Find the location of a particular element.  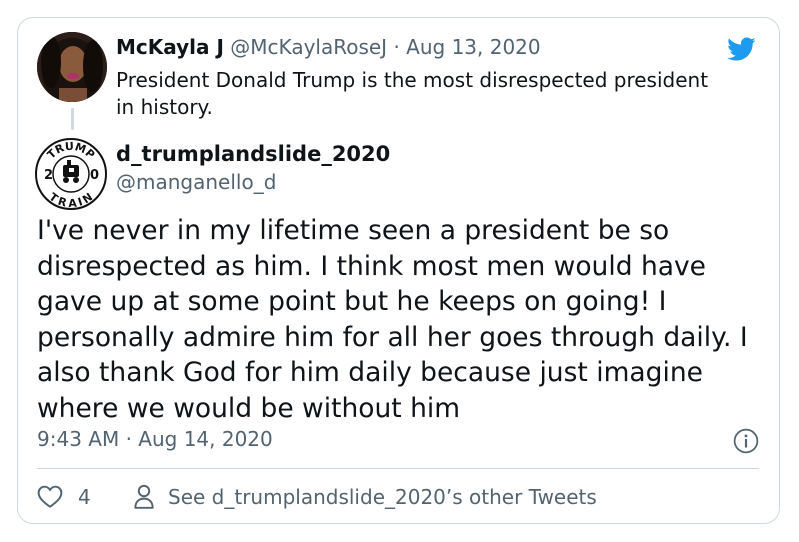

quoted-user-name: McKayla J is located at coordinates (170, 47).